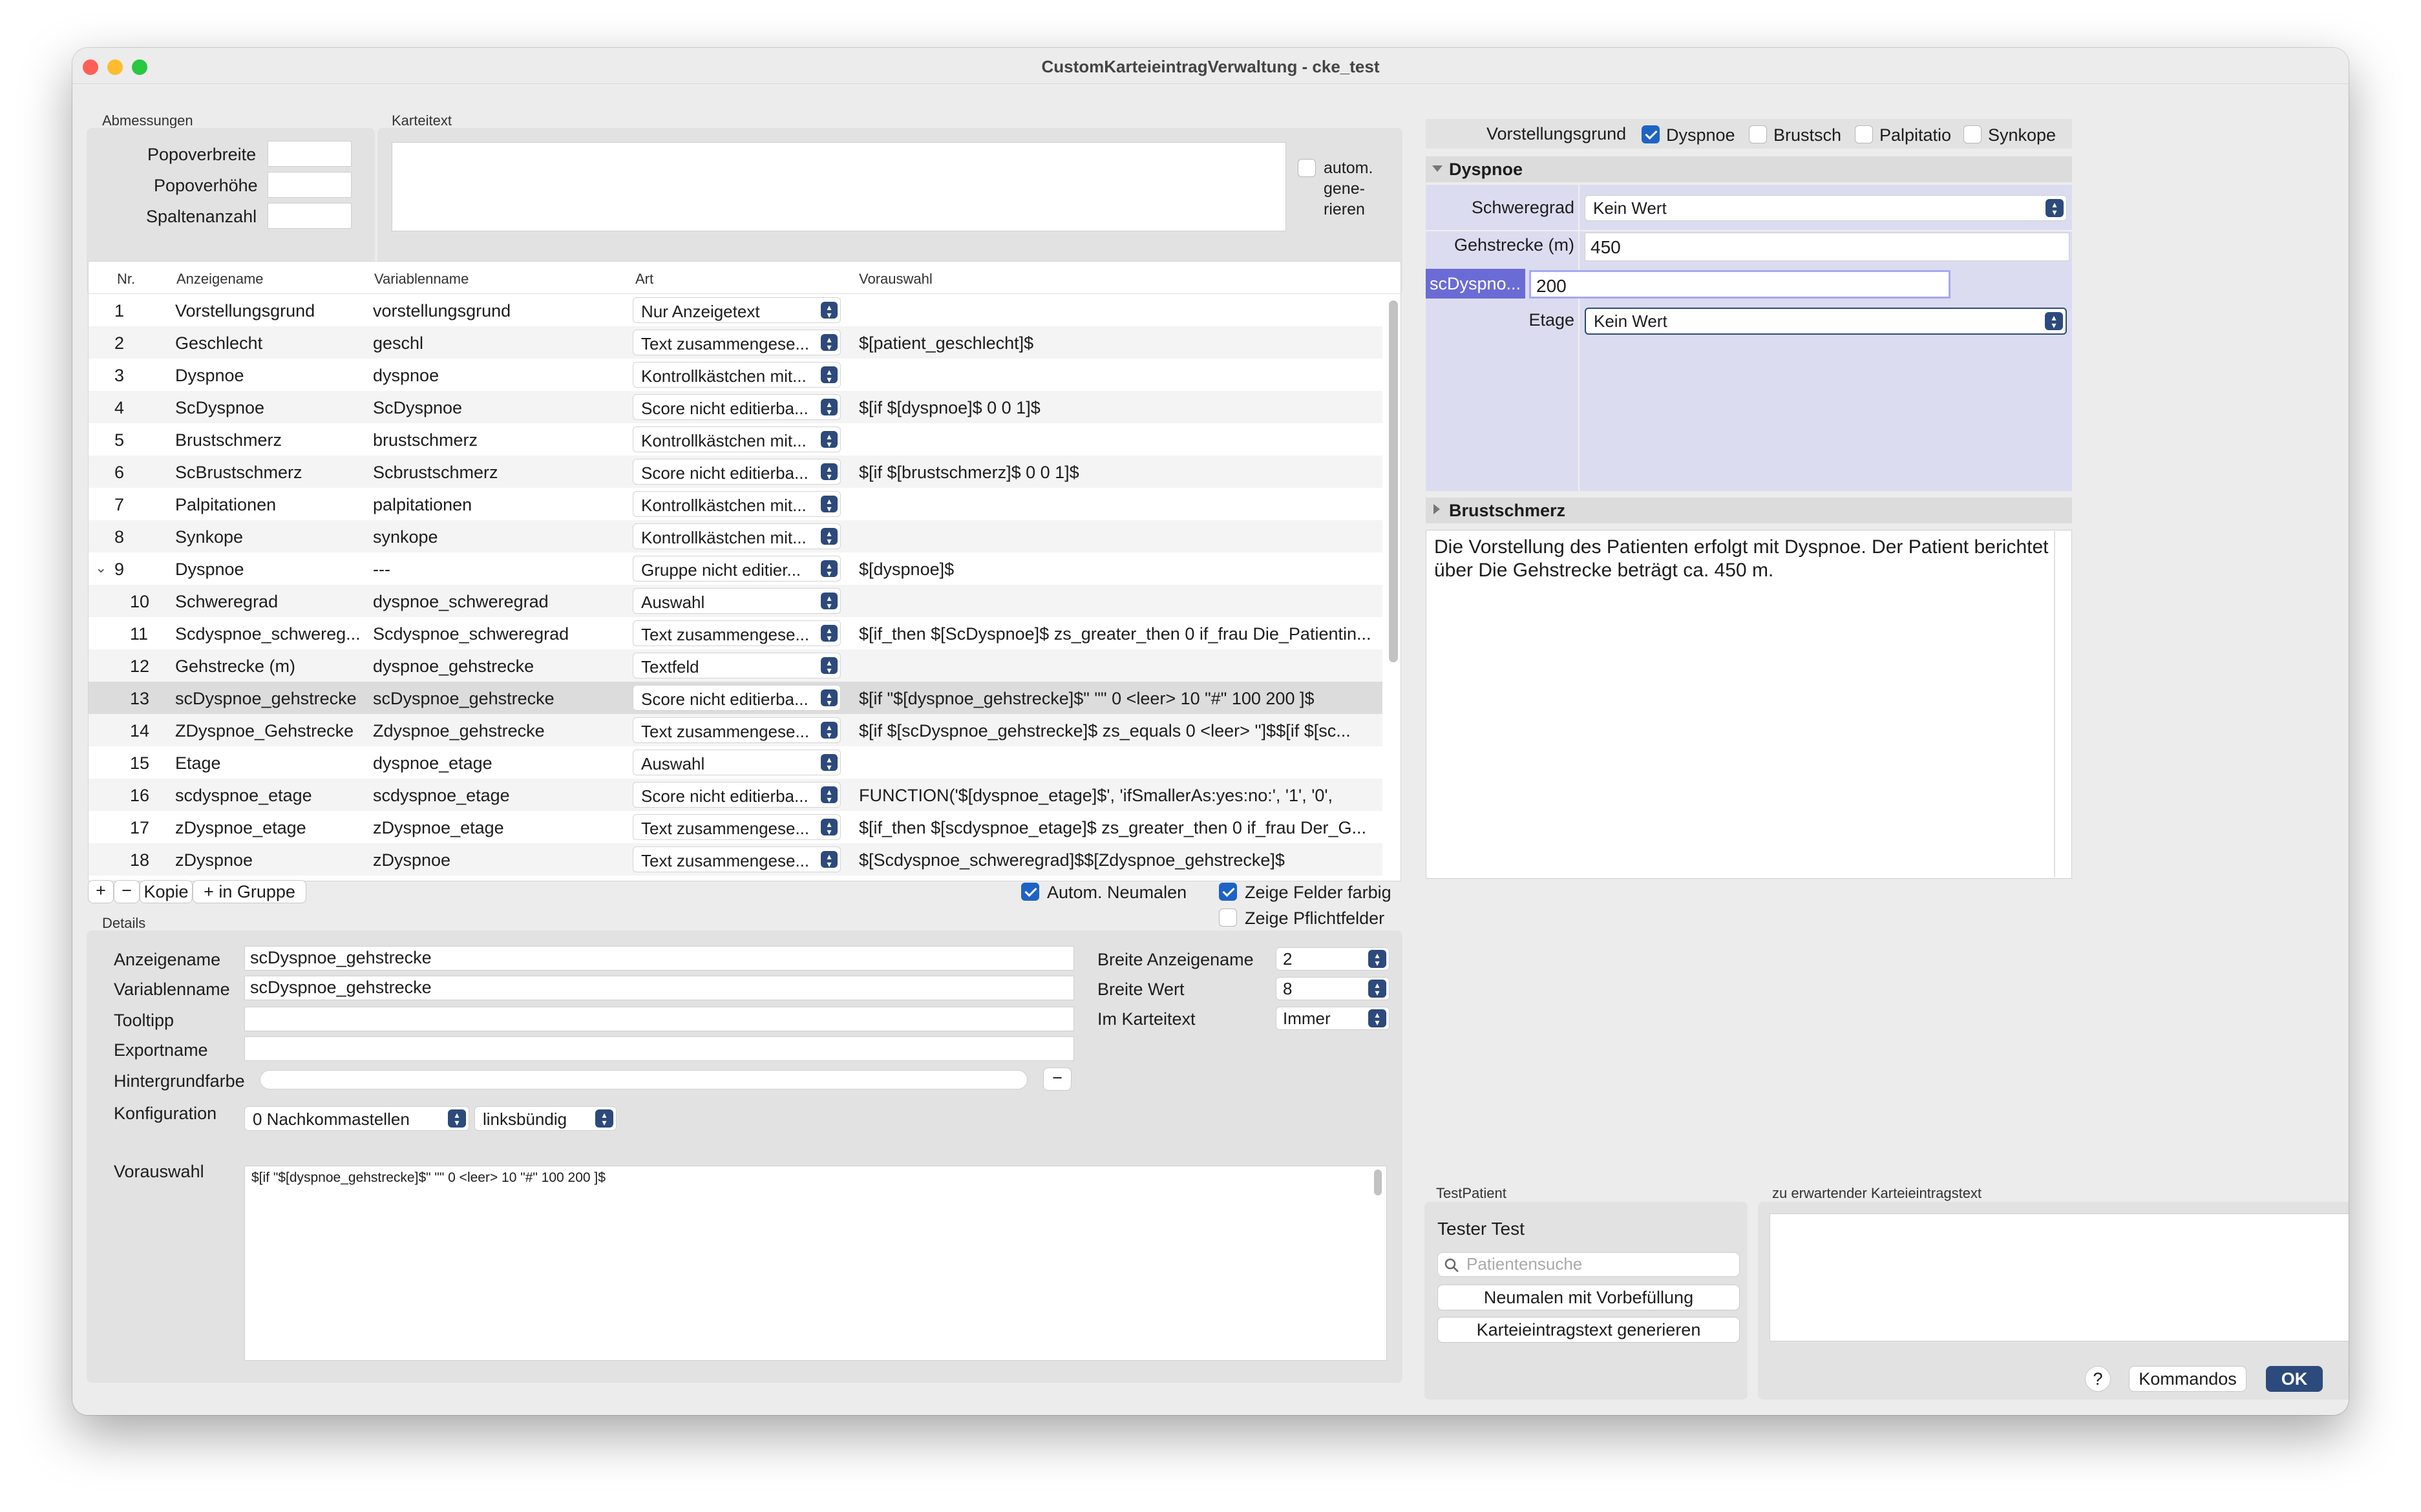 This screenshot has height=1512, width=2421. I want to click on zeige-felder-farbig-checkbox, so click(1228, 892).